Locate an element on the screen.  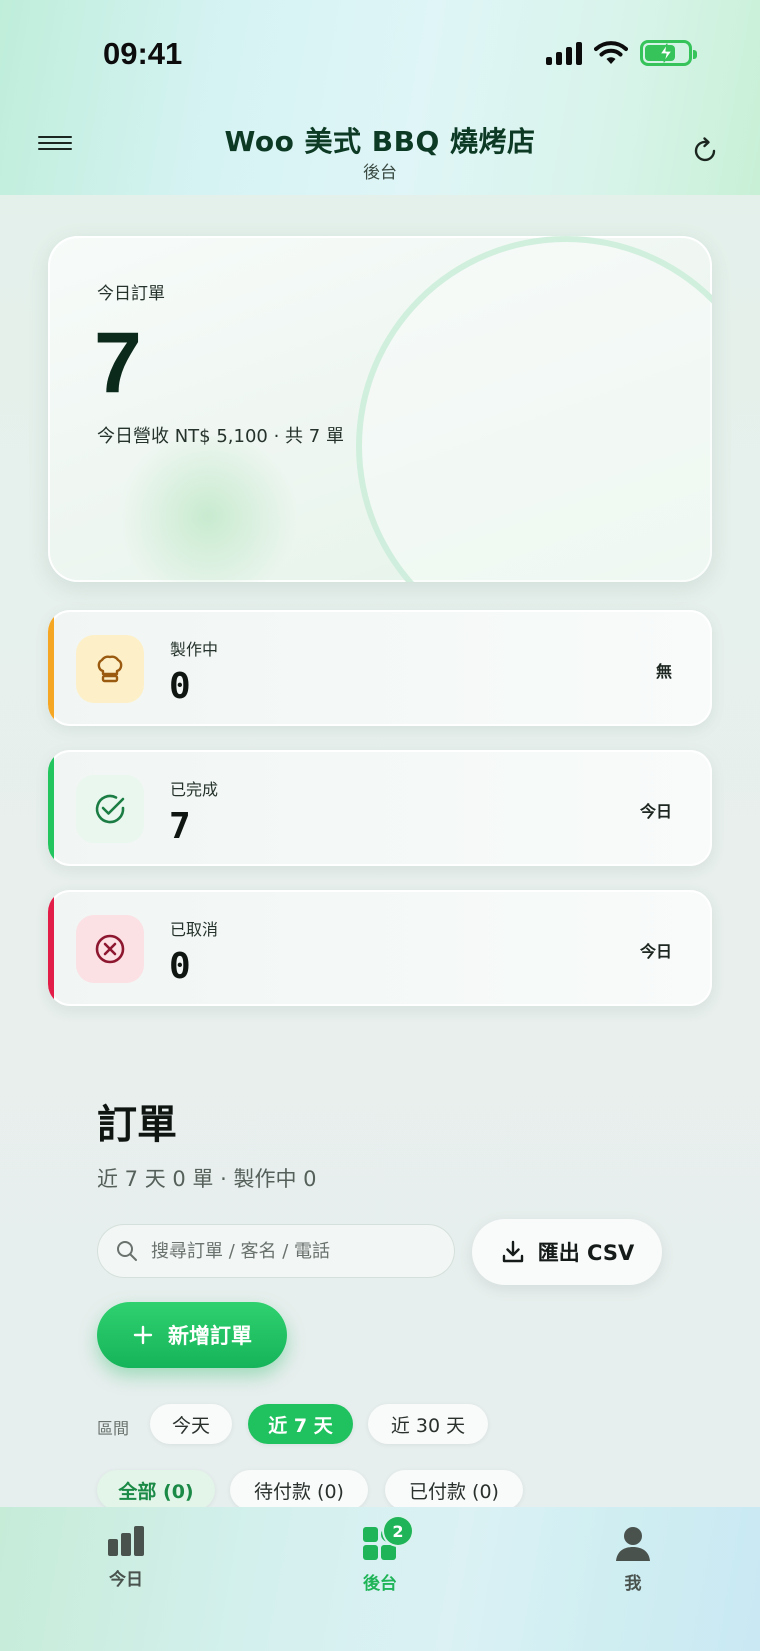
notification-badge: 2 is located at coordinates (398, 1531).